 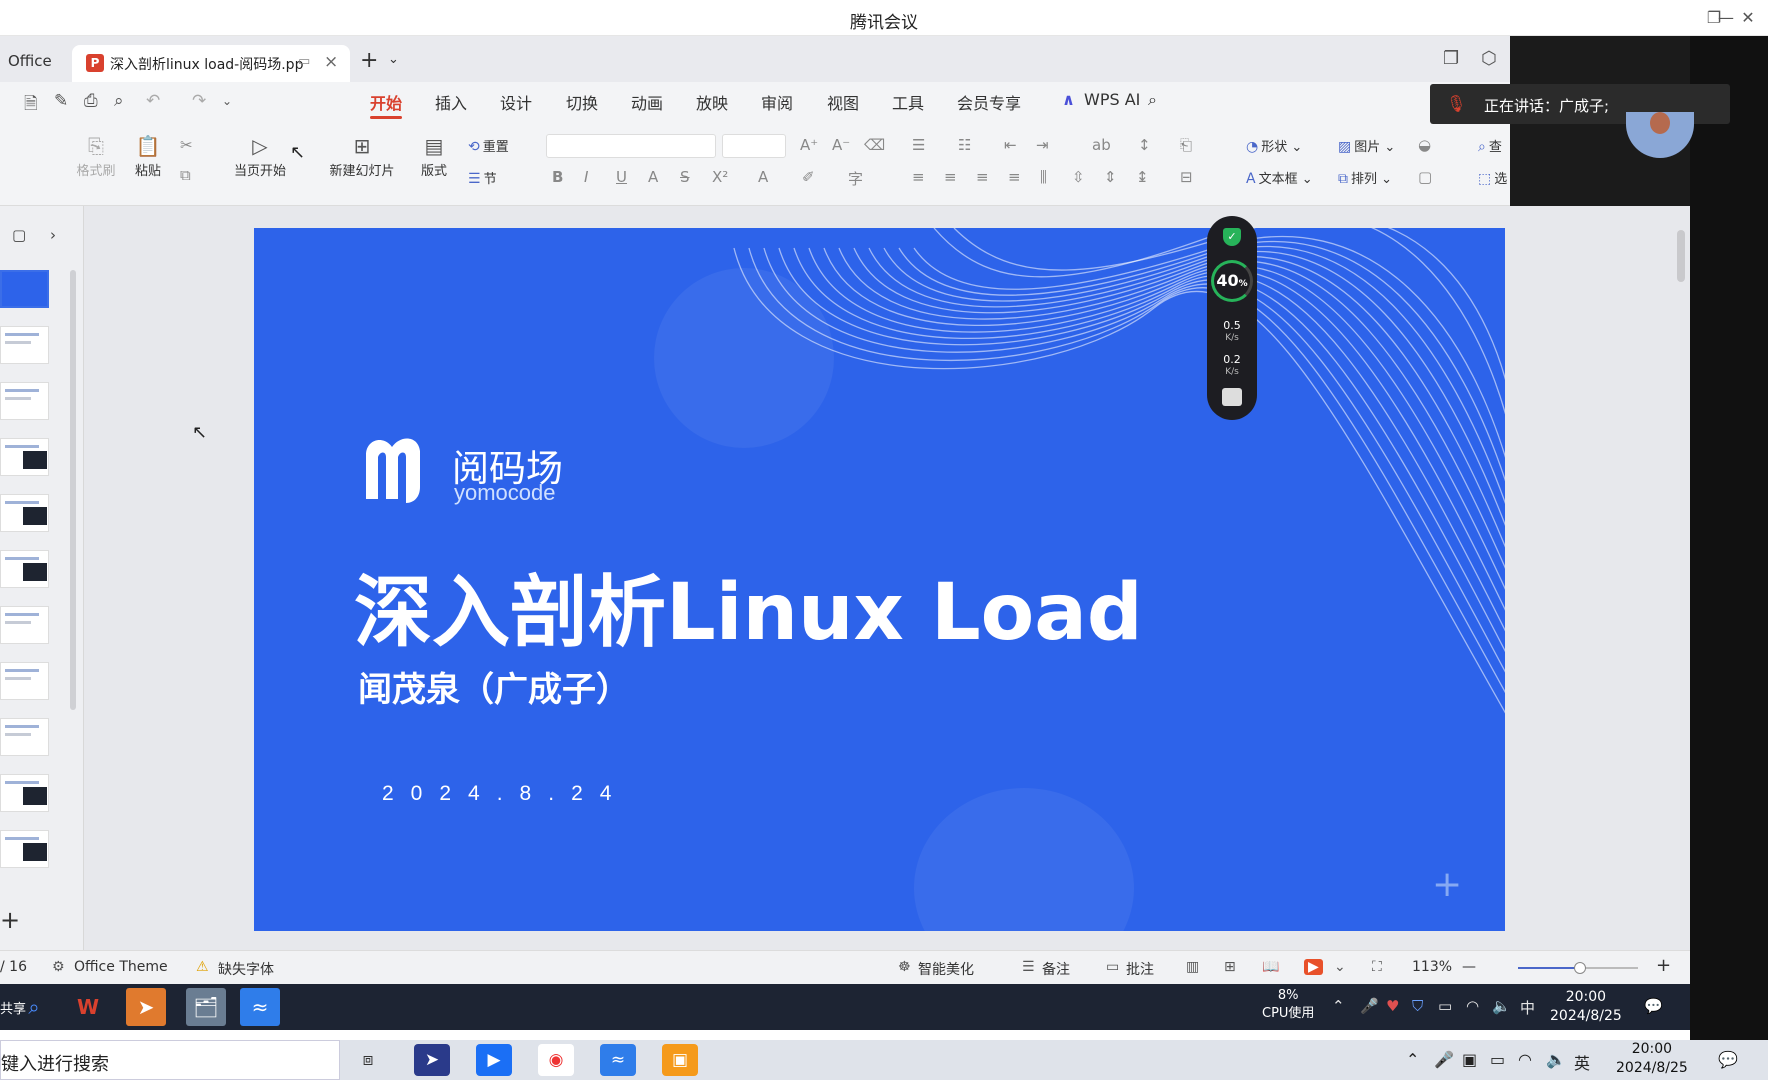 What do you see at coordinates (1525, 1059) in the screenshot?
I see `wifi-icon: ◠` at bounding box center [1525, 1059].